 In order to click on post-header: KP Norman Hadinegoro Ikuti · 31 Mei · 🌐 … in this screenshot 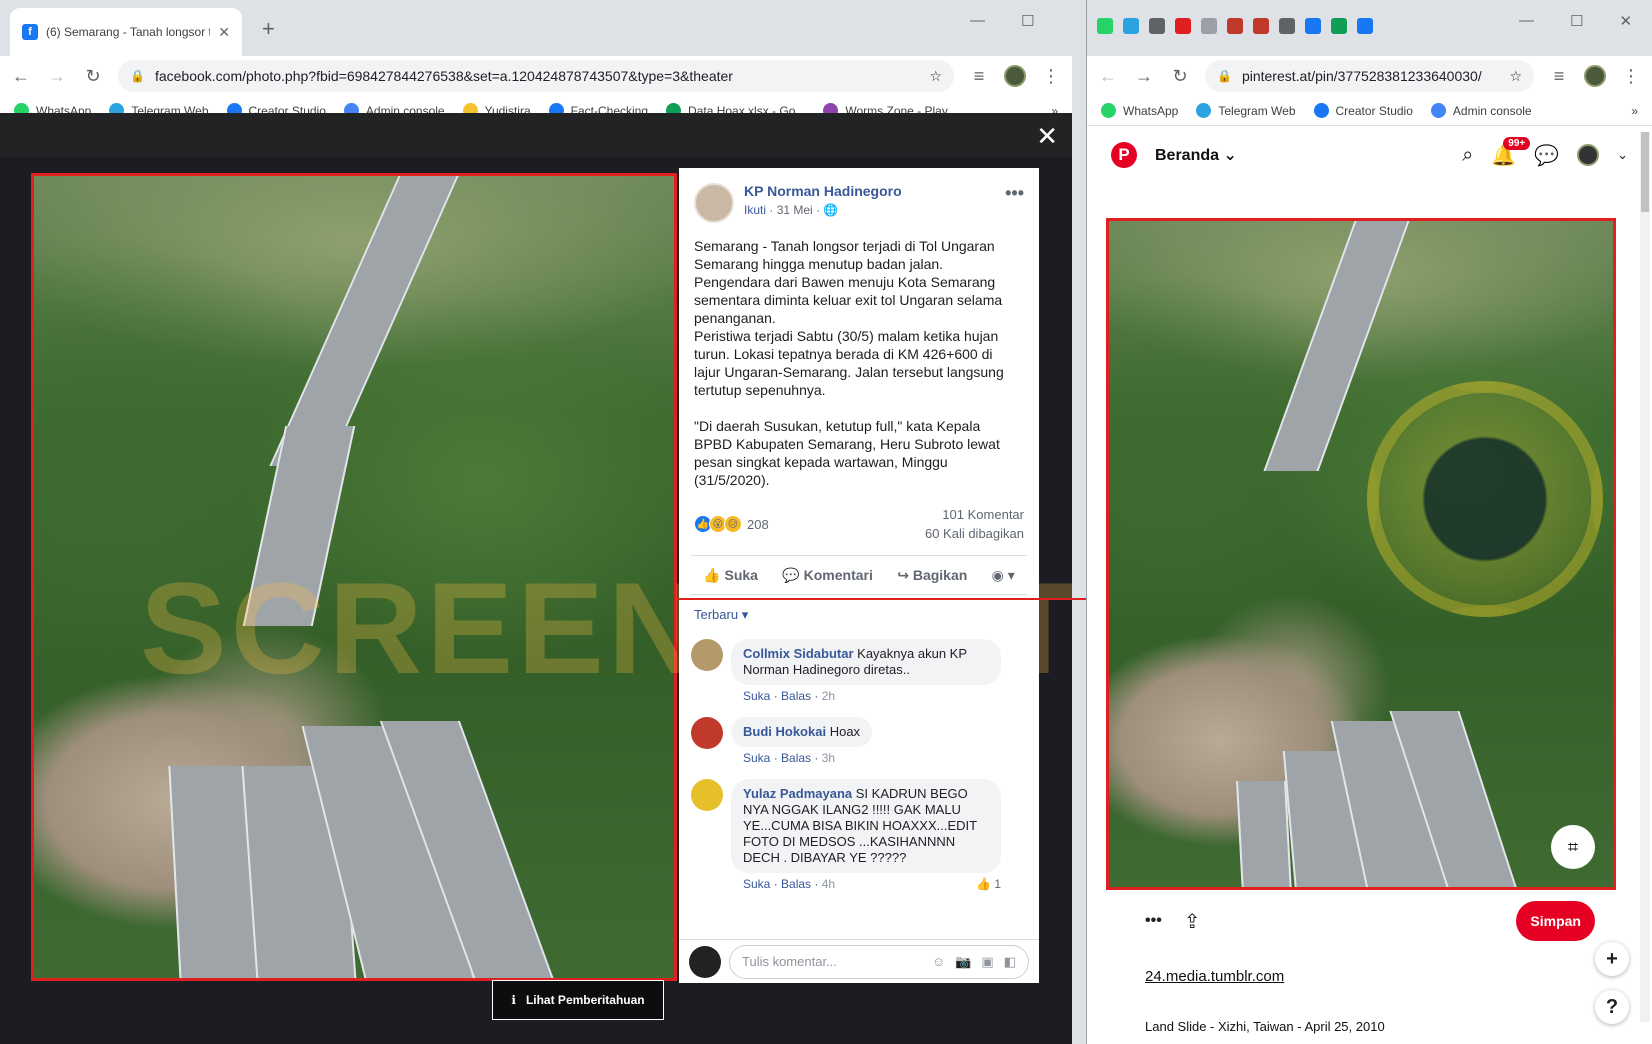, I will do `click(859, 195)`.